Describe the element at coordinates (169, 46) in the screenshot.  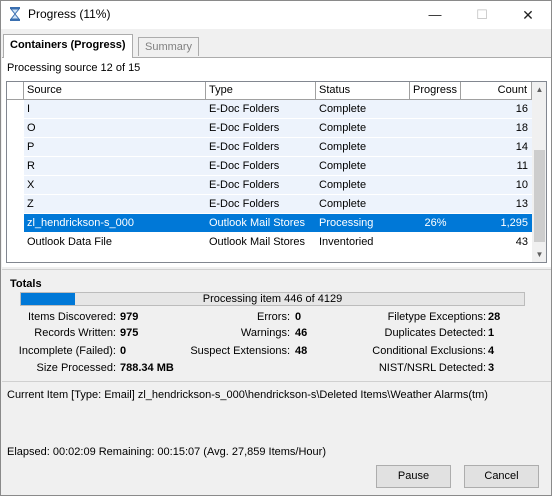
I see `tab-summary: Summary` at that location.